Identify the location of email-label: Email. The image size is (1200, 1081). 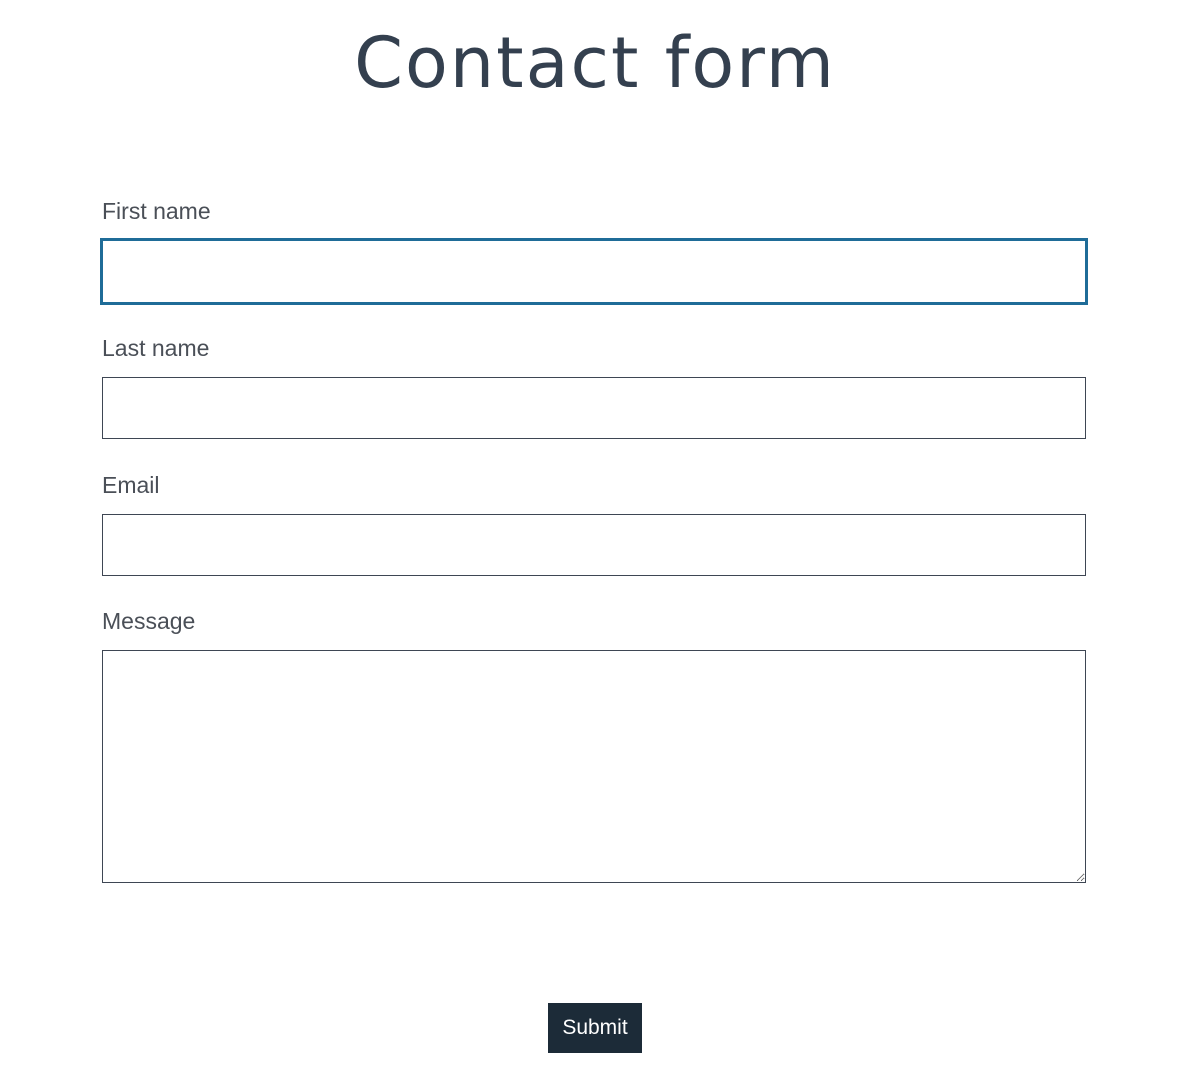
(131, 485).